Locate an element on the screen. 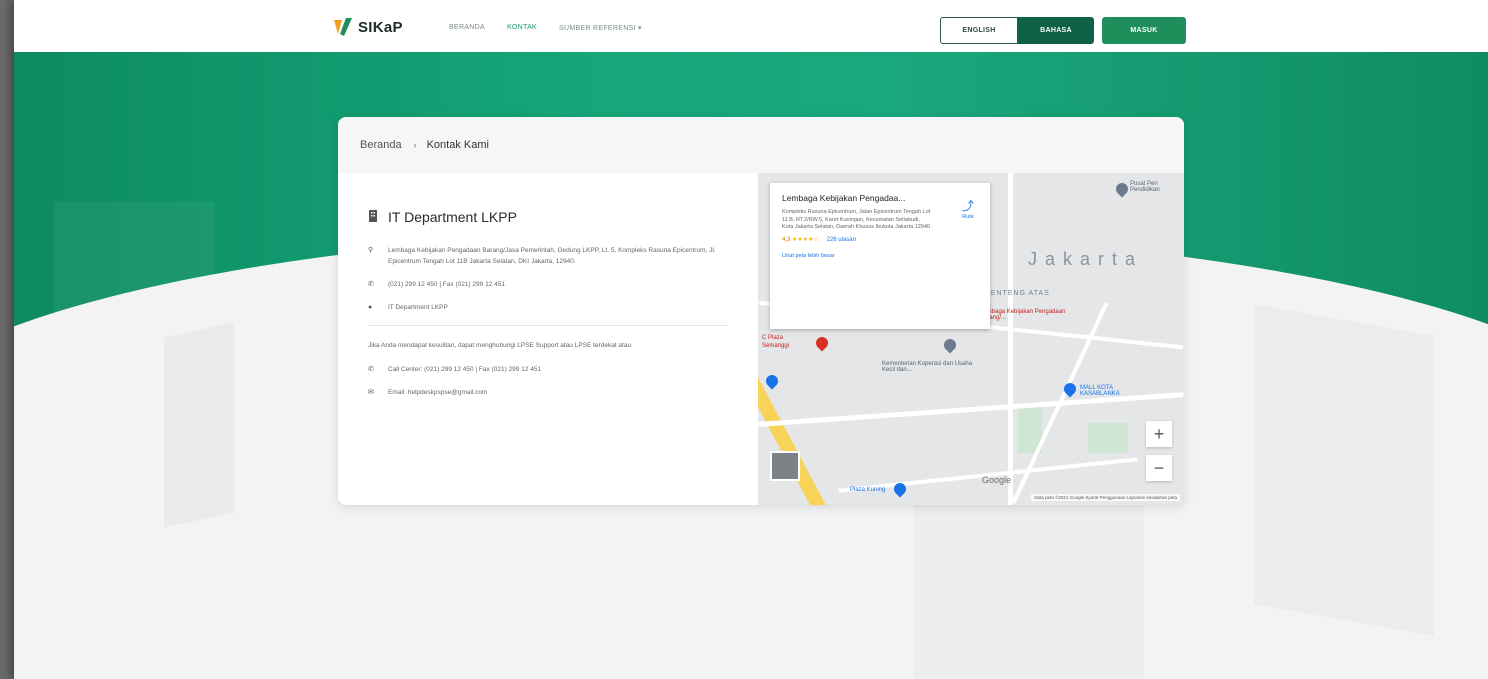 The image size is (1488, 679). map-road is located at coordinates (1010, 339).